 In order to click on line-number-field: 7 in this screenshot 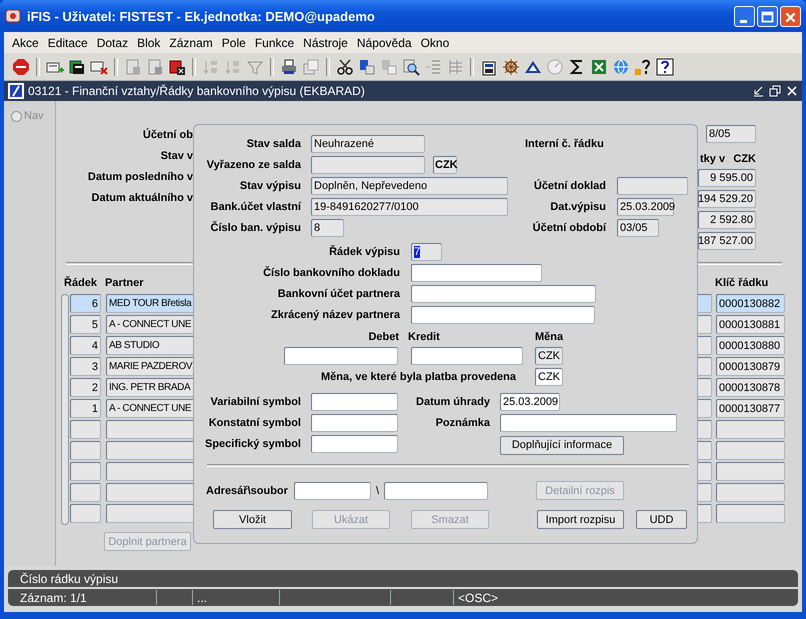, I will do `click(426, 252)`.